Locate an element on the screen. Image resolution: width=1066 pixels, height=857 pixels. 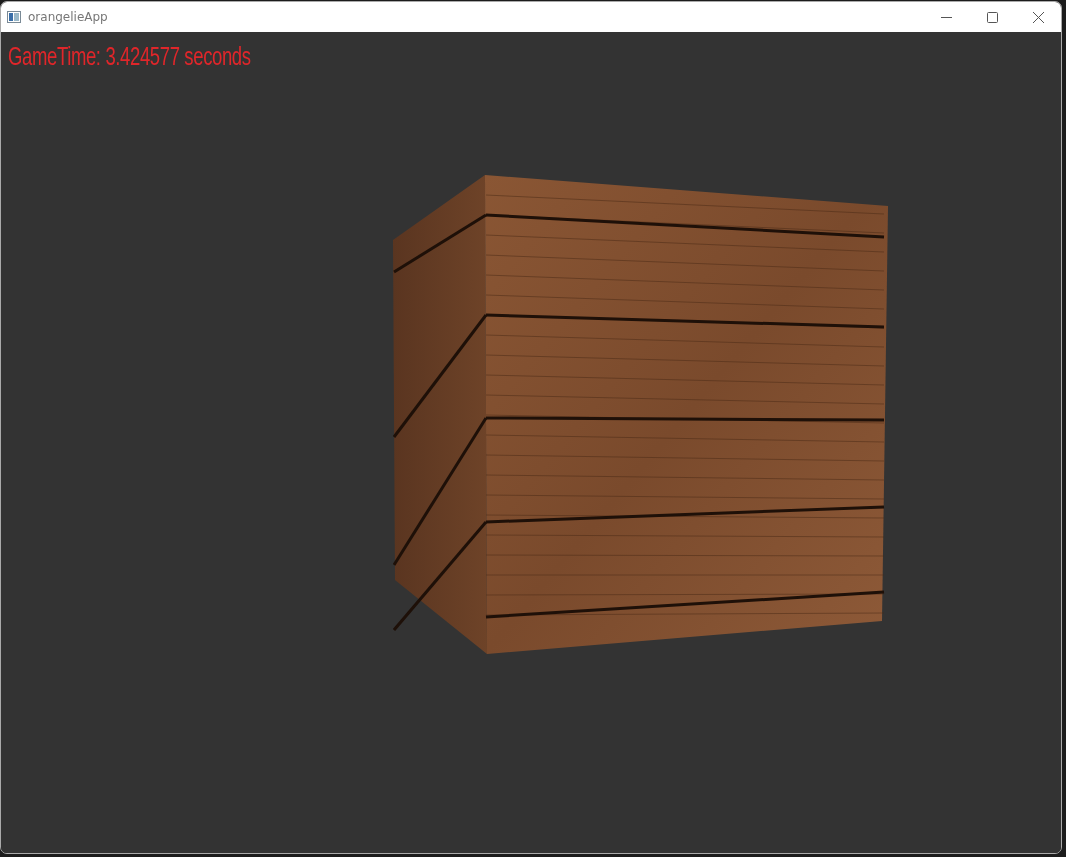
window-title: orangelieApp is located at coordinates (68, 17).